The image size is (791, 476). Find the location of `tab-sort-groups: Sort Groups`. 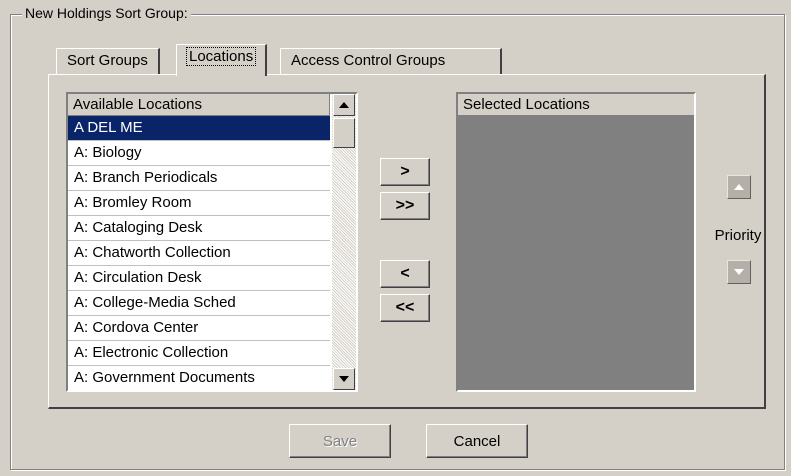

tab-sort-groups: Sort Groups is located at coordinates (108, 61).